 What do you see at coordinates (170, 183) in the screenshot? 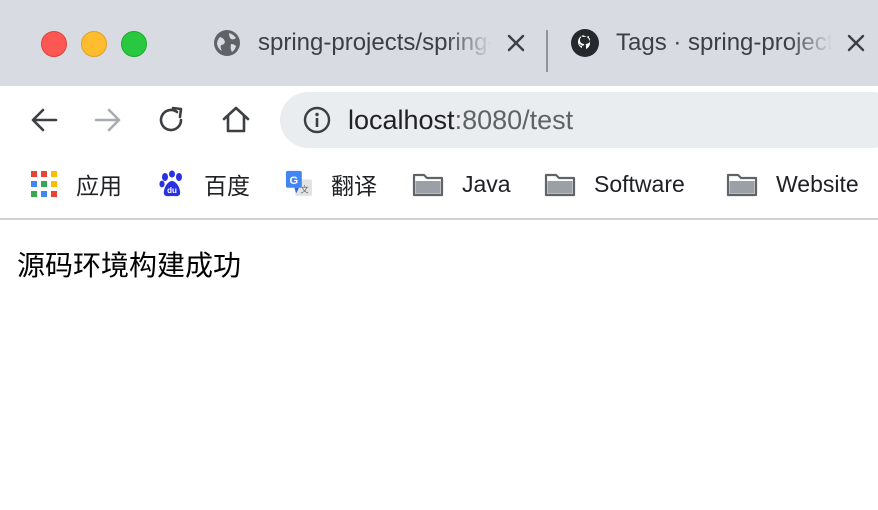
I see `baidu-paw-icon: du` at bounding box center [170, 183].